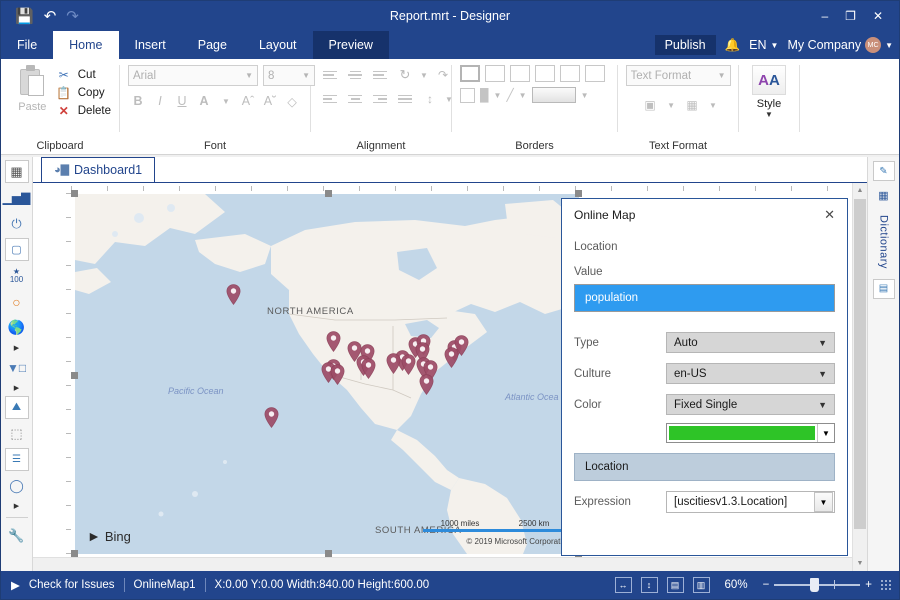  What do you see at coordinates (204, 101) in the screenshot?
I see `font-color-button: A` at bounding box center [204, 101].